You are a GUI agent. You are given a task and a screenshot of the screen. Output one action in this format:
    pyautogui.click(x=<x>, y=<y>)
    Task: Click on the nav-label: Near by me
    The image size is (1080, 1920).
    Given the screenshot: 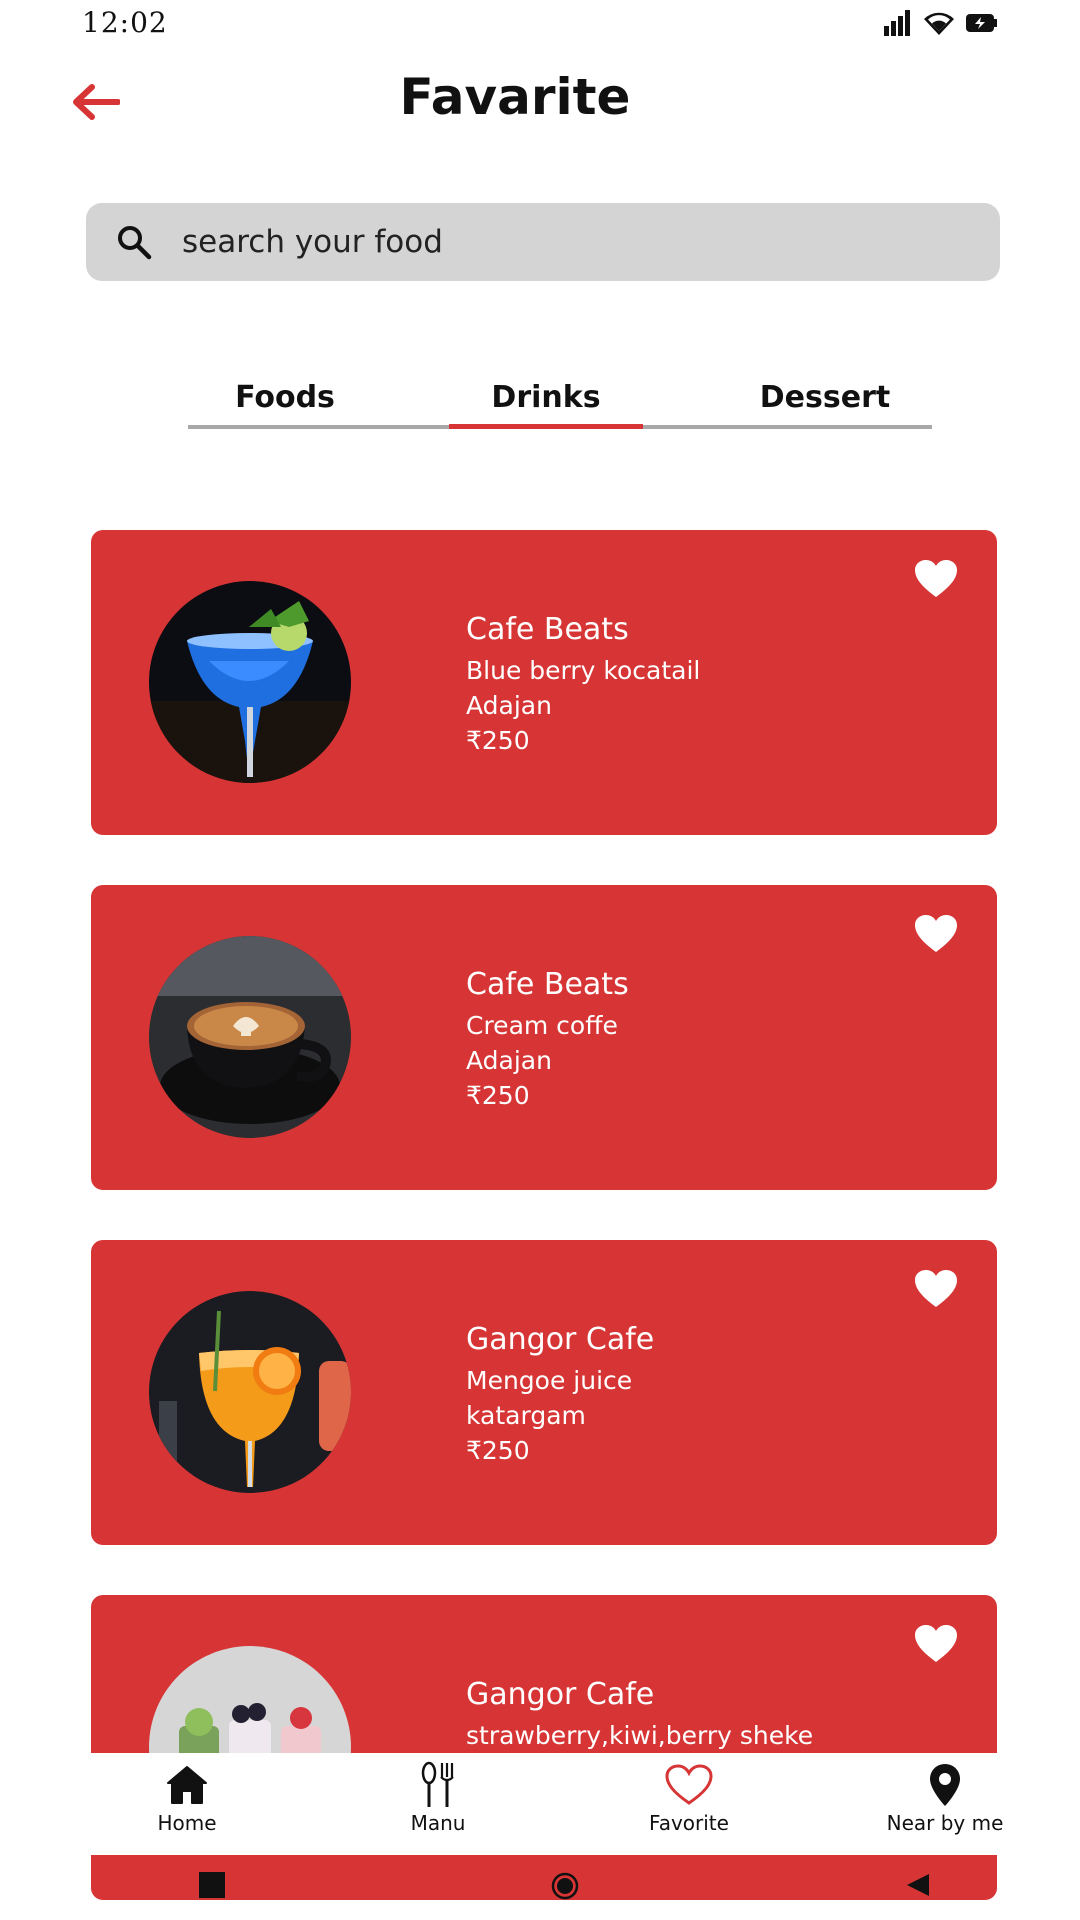 What is the action you would take?
    pyautogui.click(x=945, y=1823)
    